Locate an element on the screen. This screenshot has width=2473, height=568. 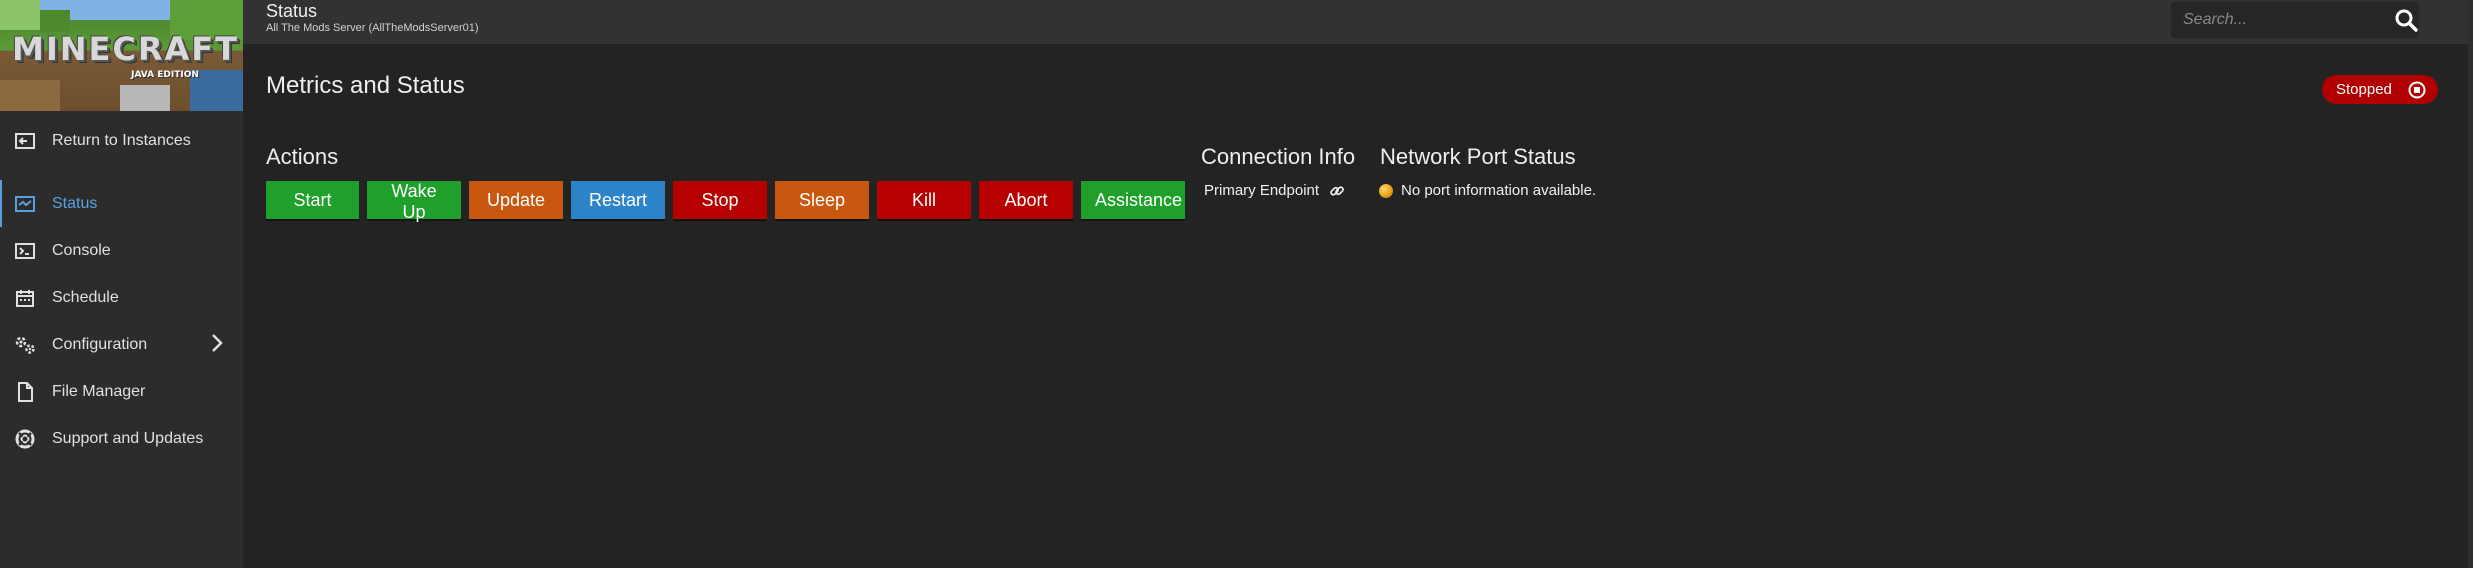
sidebar-item-status: Status is located at coordinates (121, 203).